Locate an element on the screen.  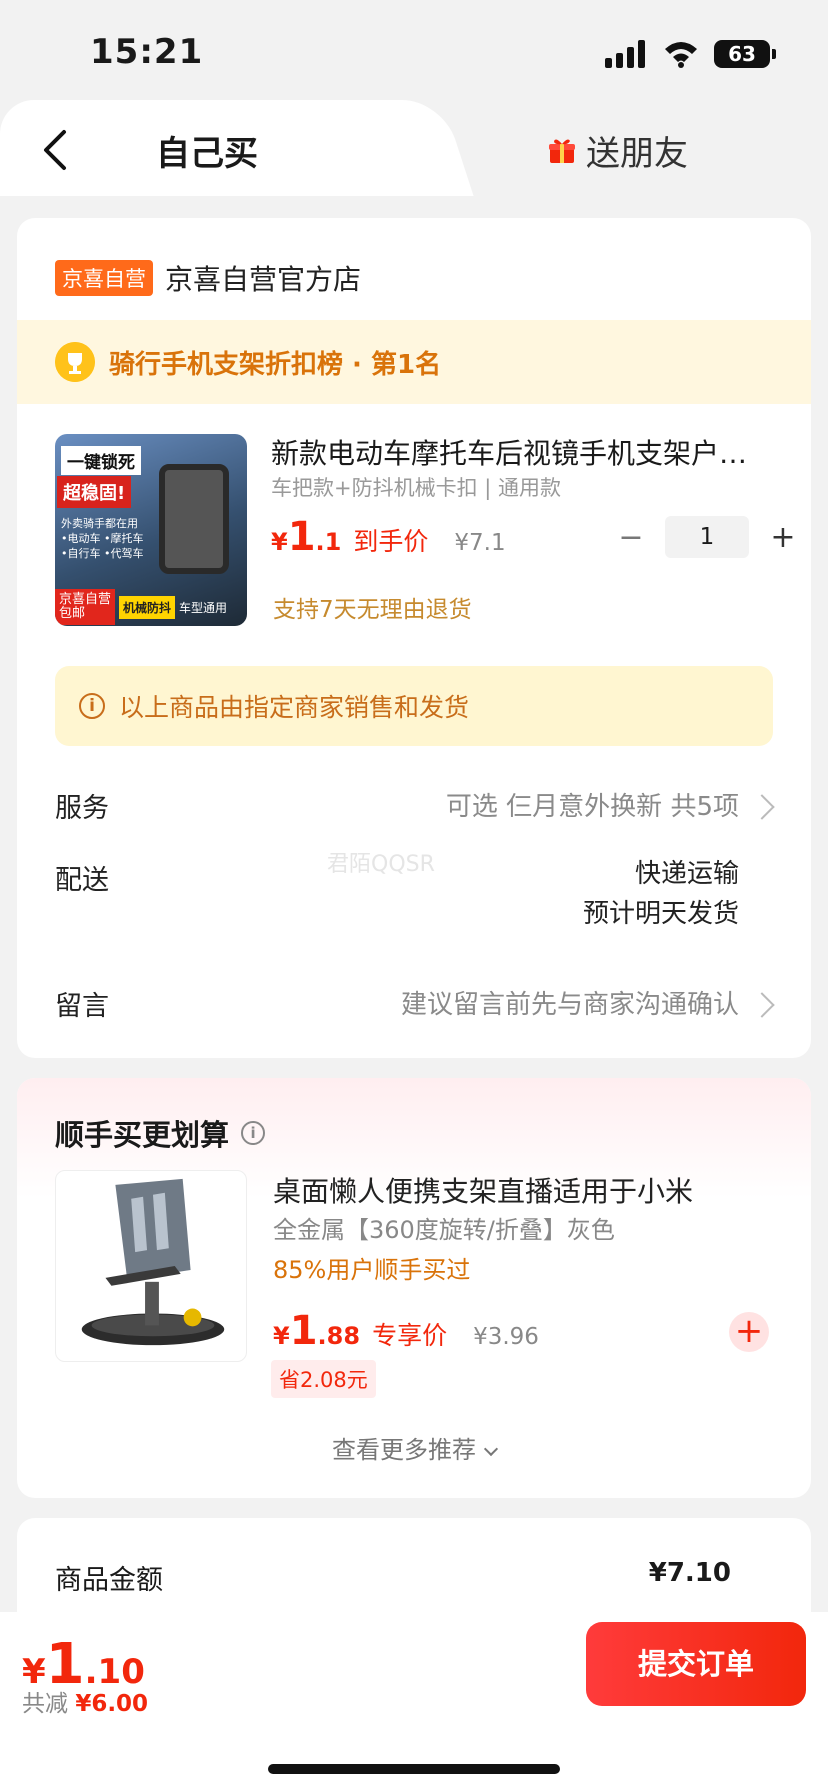
recommend-price: ¥ 1 .88 专享价 ¥3.96 is located at coordinates (406, 1331).